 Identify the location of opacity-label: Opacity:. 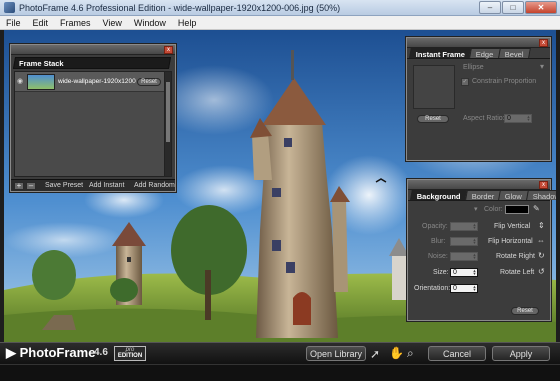
(435, 226).